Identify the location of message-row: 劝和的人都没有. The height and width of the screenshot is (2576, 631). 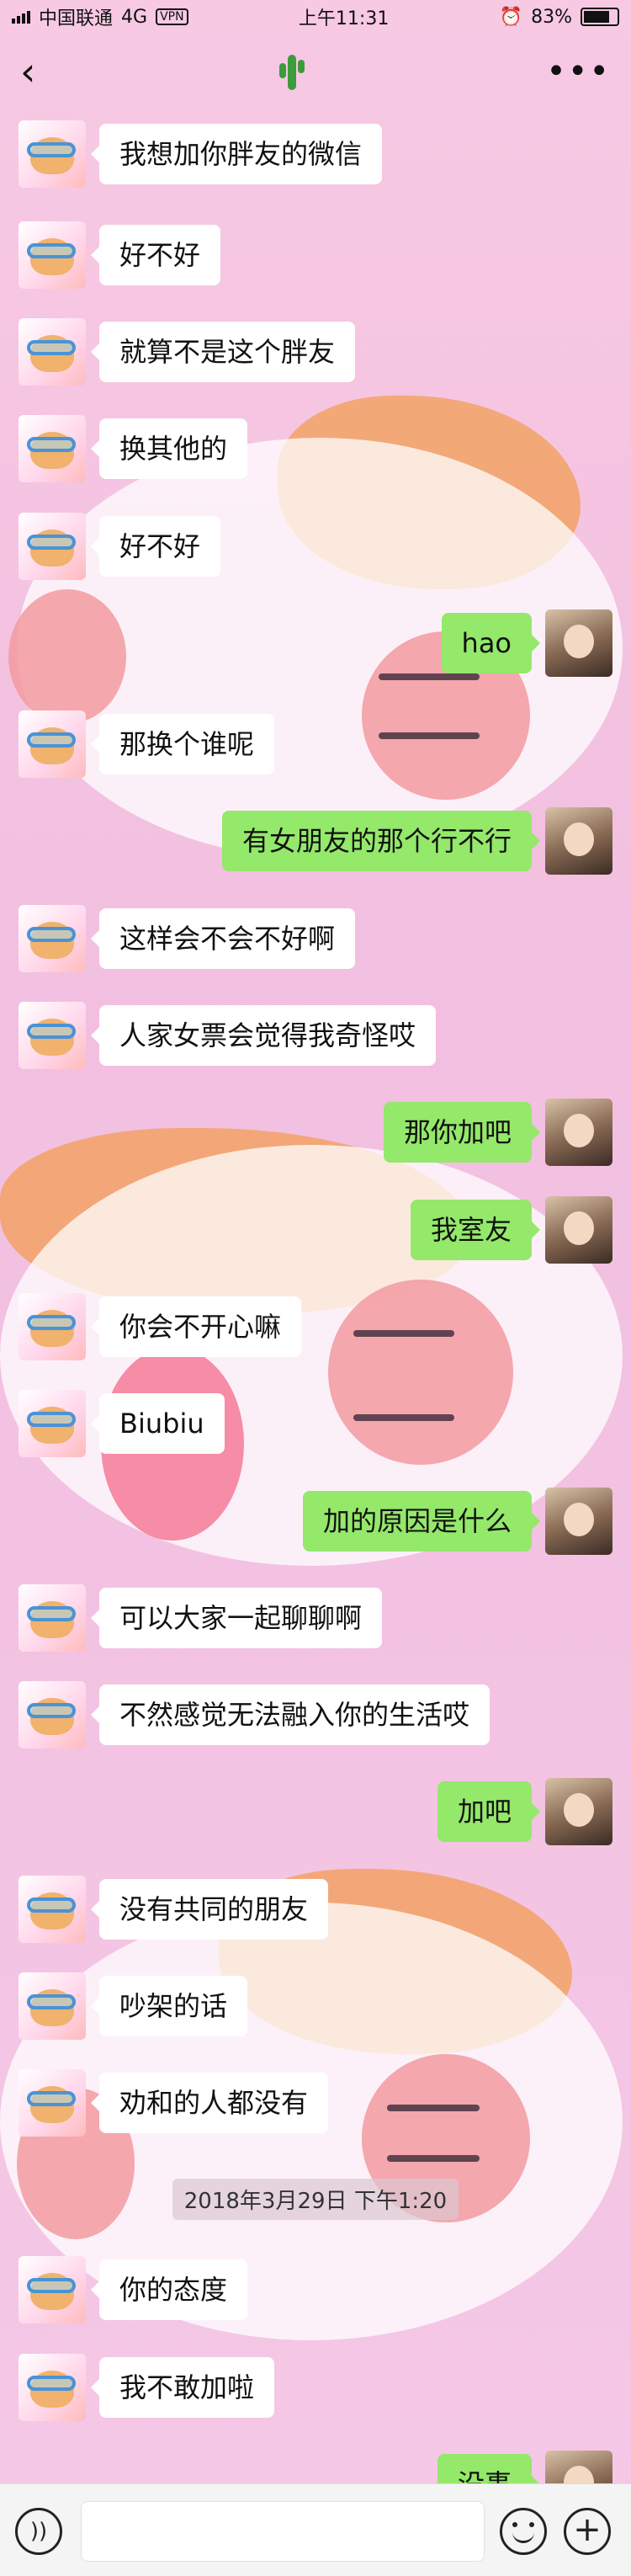
(315, 2106).